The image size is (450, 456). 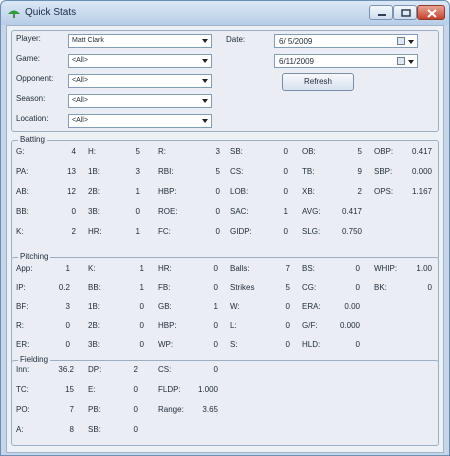 I want to click on game-label: Game:, so click(x=28, y=58).